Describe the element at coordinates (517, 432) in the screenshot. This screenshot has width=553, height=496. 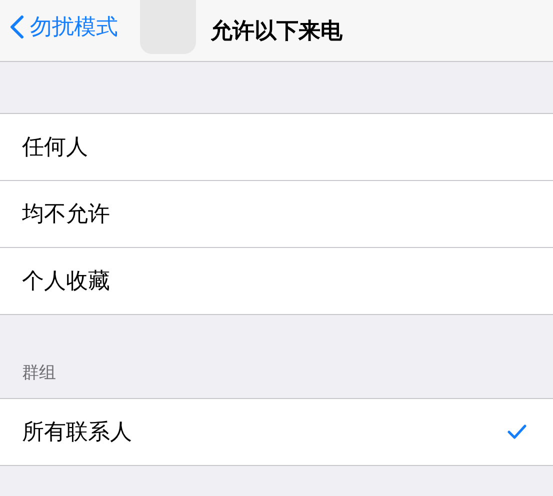
I see `checkmark-icon` at that location.